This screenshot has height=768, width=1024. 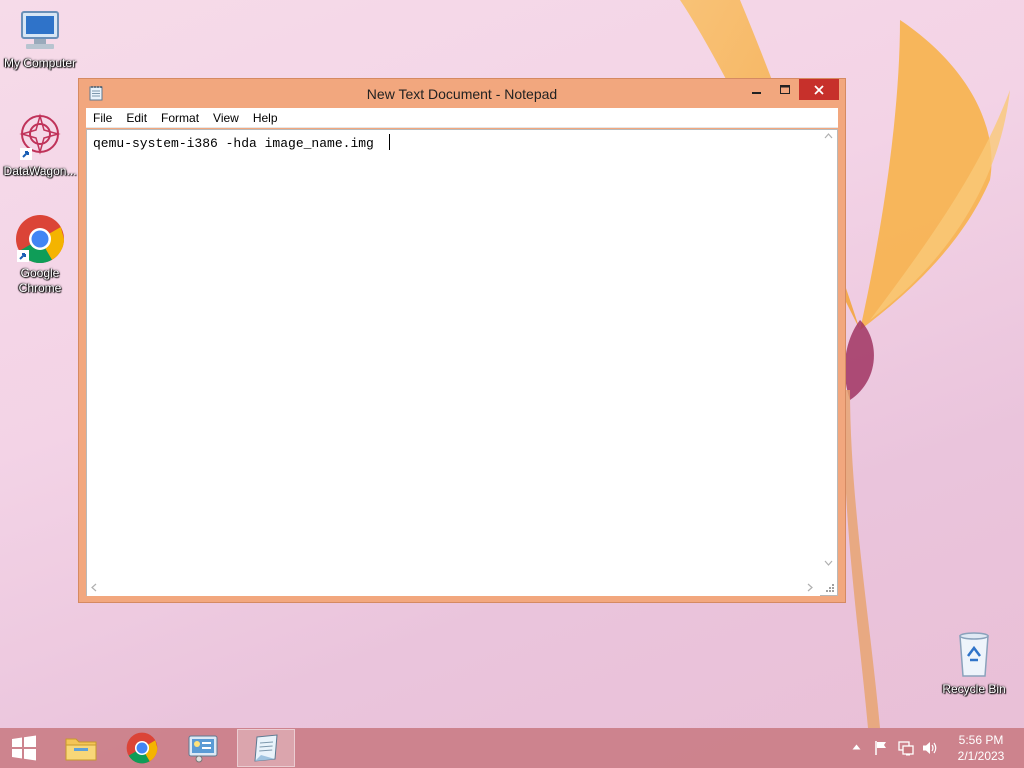 What do you see at coordinates (512, 748) in the screenshot?
I see `taskbar: 5:56 PM 2/1/2023` at bounding box center [512, 748].